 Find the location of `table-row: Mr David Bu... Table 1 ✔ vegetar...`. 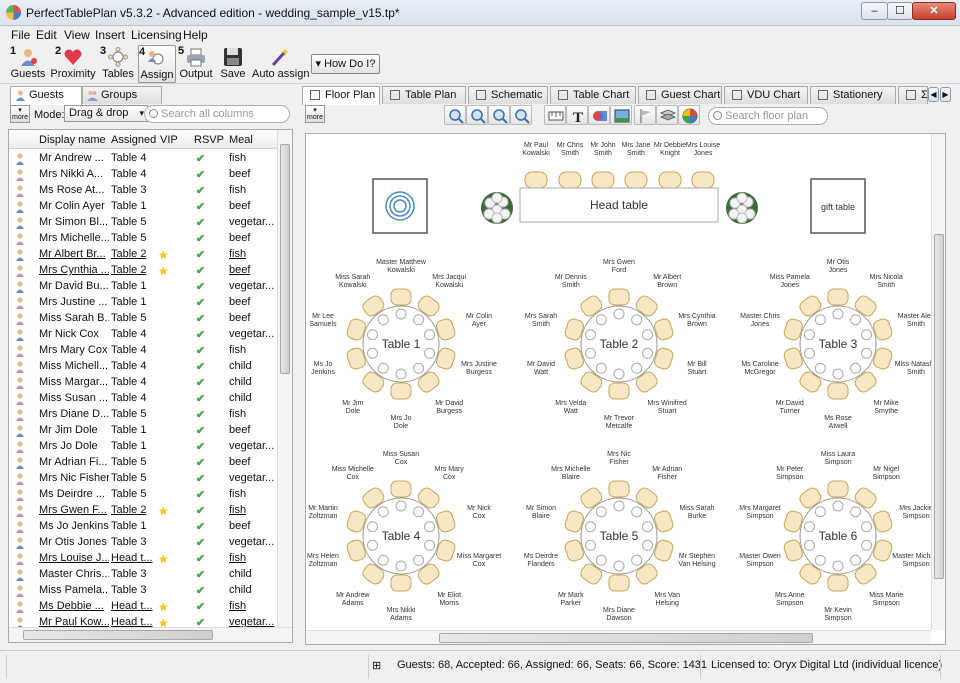

table-row: Mr David Bu... Table 1 ✔ vegetar... is located at coordinates (143, 287).